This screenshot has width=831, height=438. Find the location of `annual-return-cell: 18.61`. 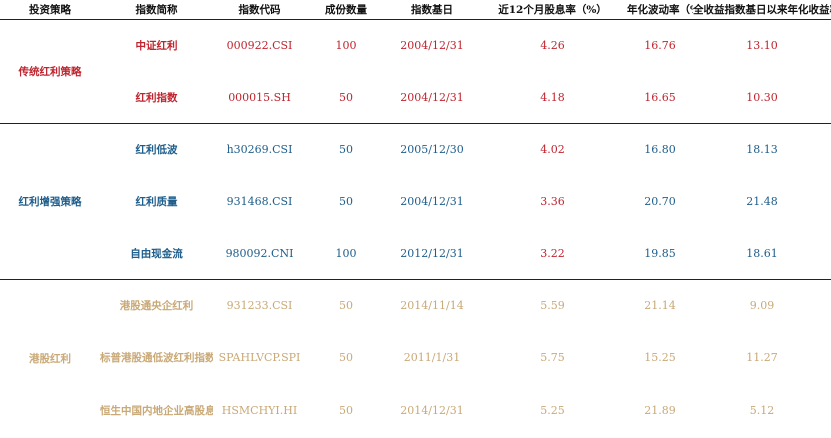

annual-return-cell: 18.61 is located at coordinates (762, 253).